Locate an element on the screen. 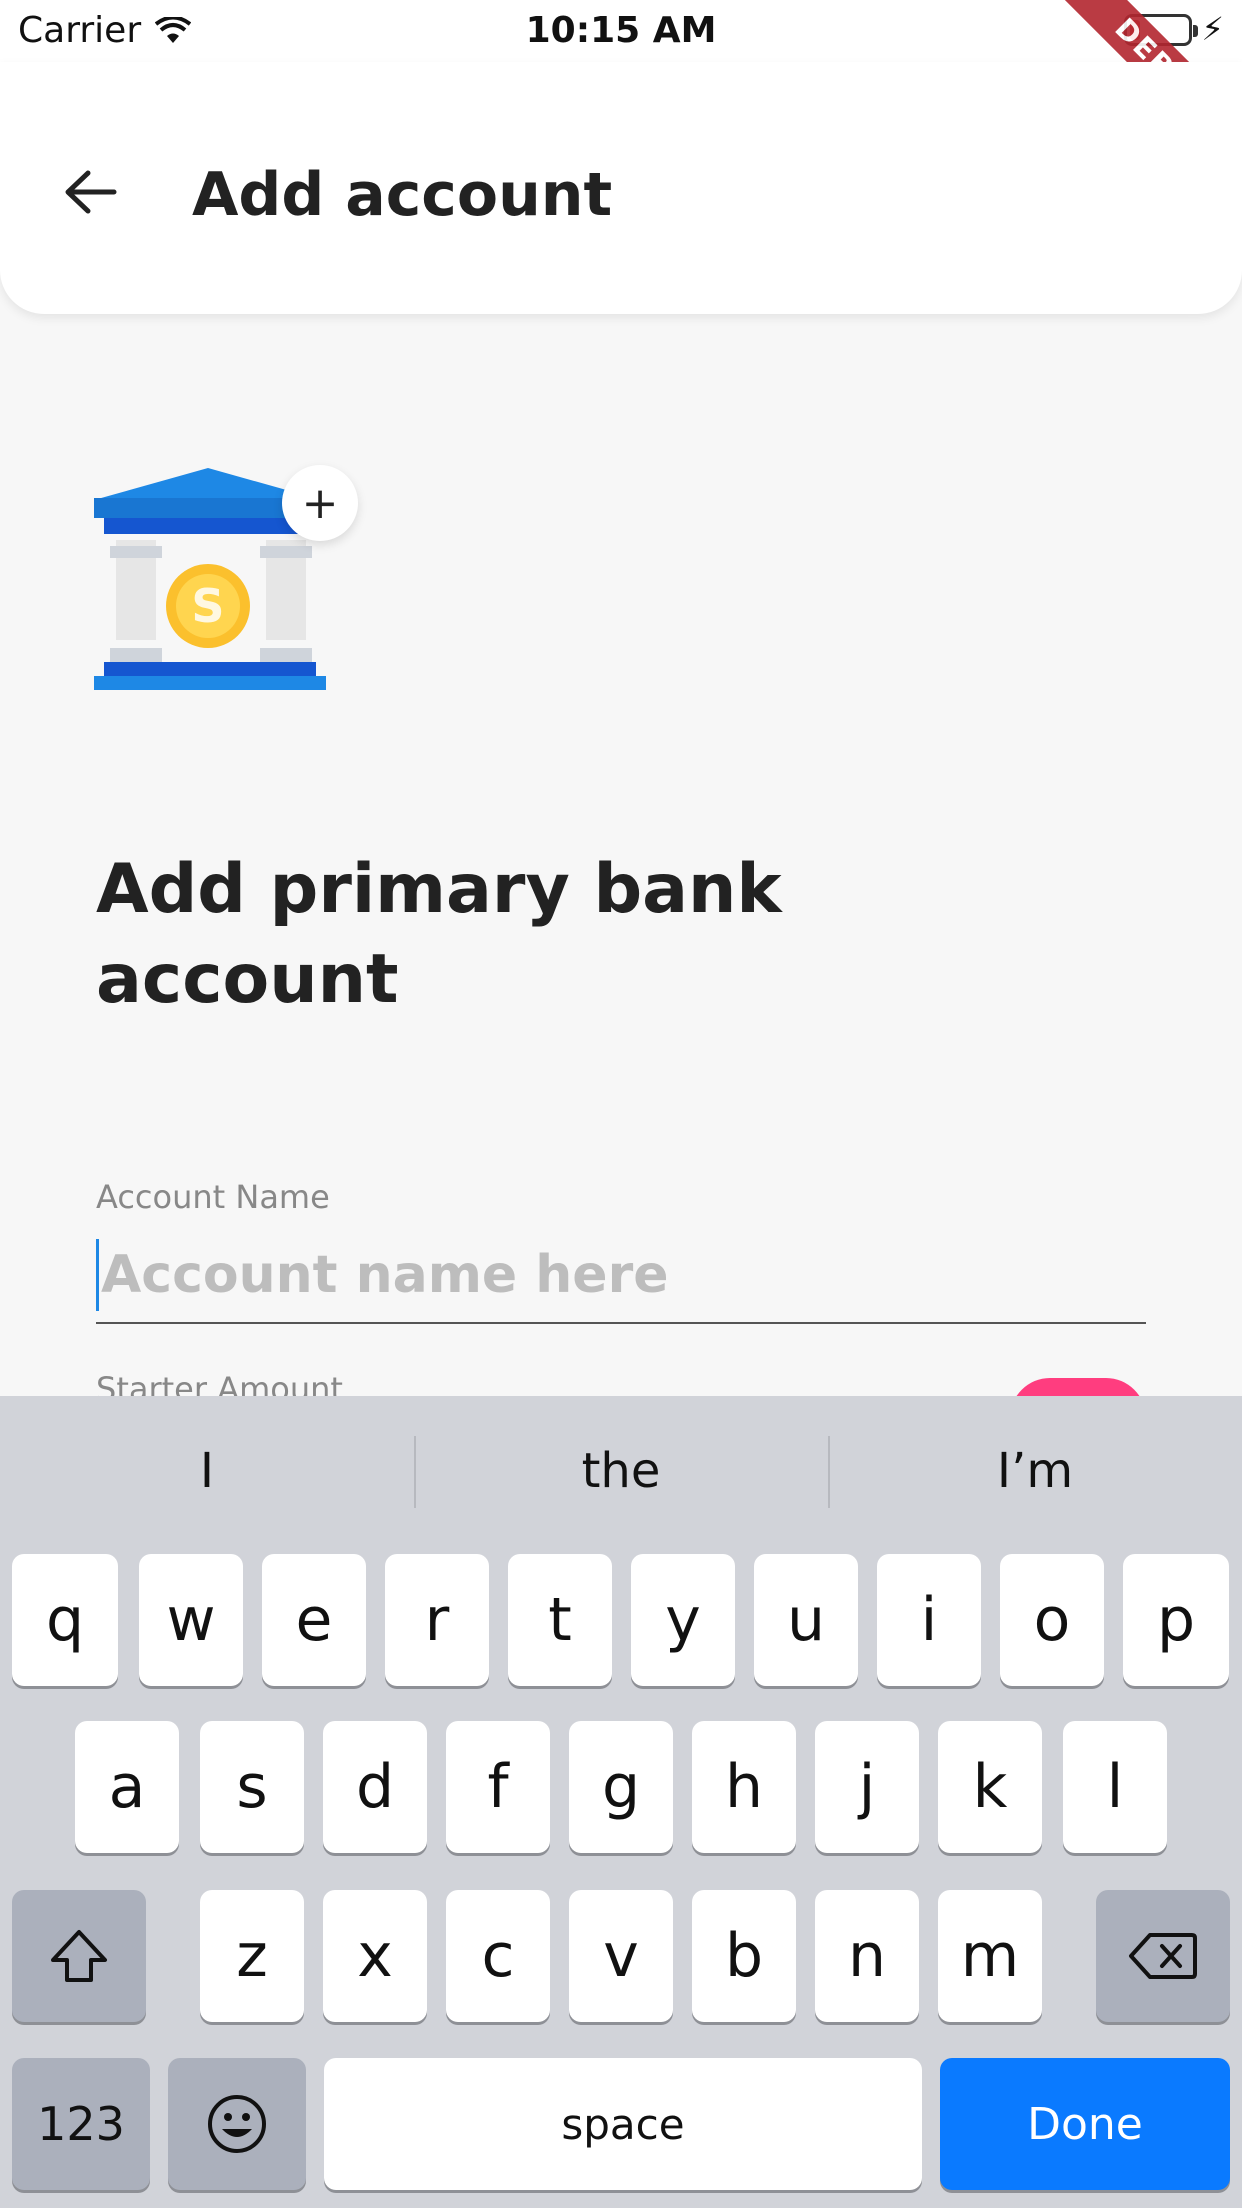  svg-text: S is located at coordinates (207, 606).